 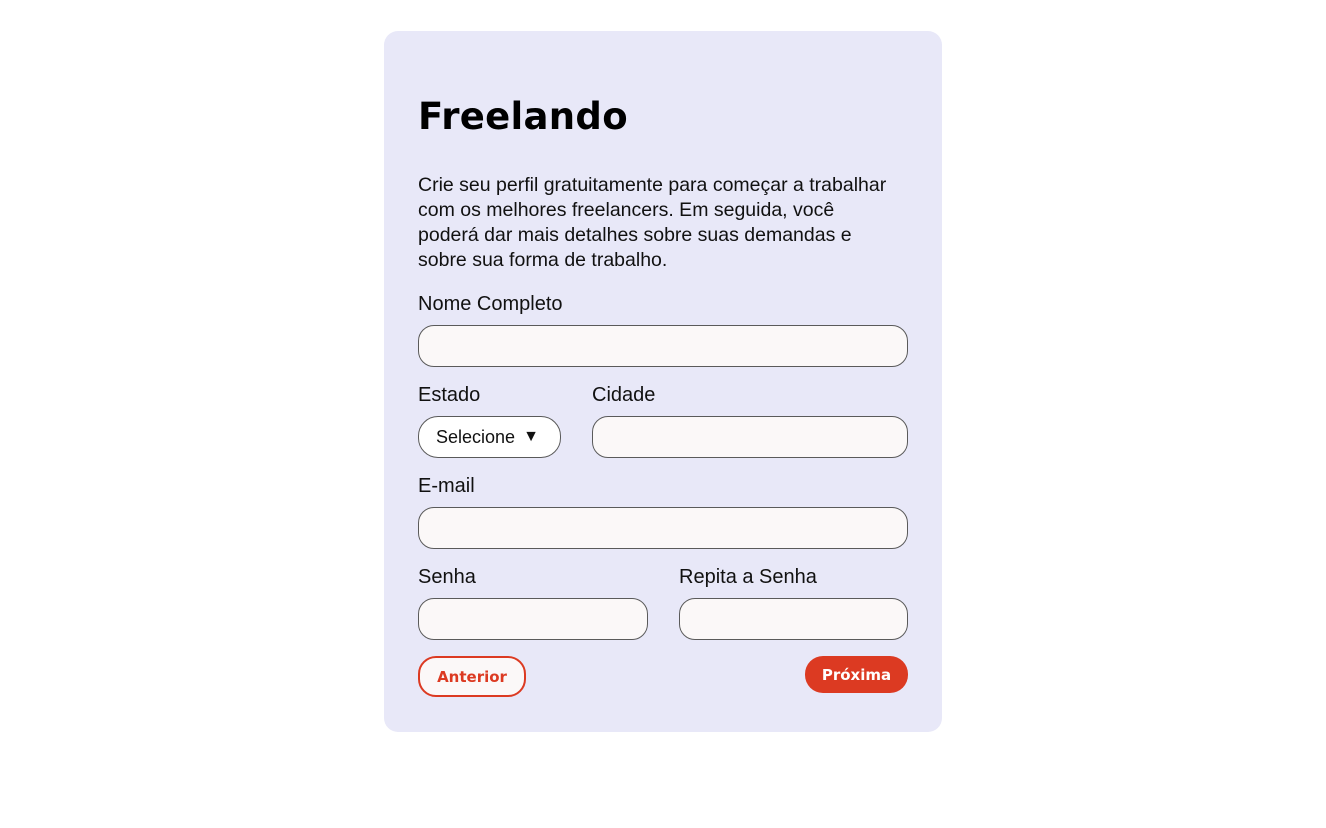 I want to click on city-input, so click(x=750, y=437).